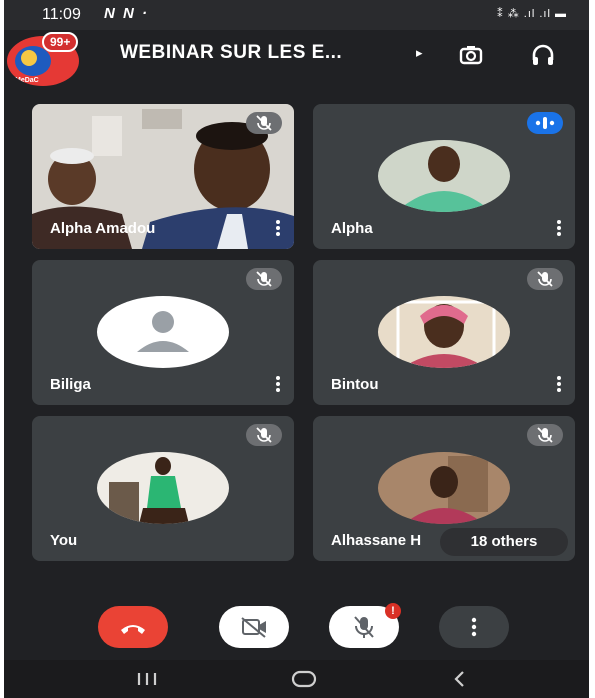 The width and height of the screenshot is (595, 698). What do you see at coordinates (460, 679) in the screenshot?
I see `back-icon` at bounding box center [460, 679].